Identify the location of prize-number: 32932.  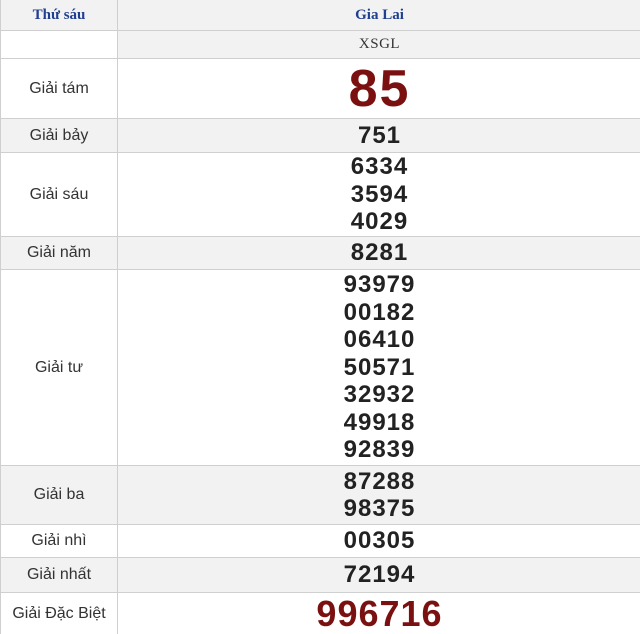
(379, 395).